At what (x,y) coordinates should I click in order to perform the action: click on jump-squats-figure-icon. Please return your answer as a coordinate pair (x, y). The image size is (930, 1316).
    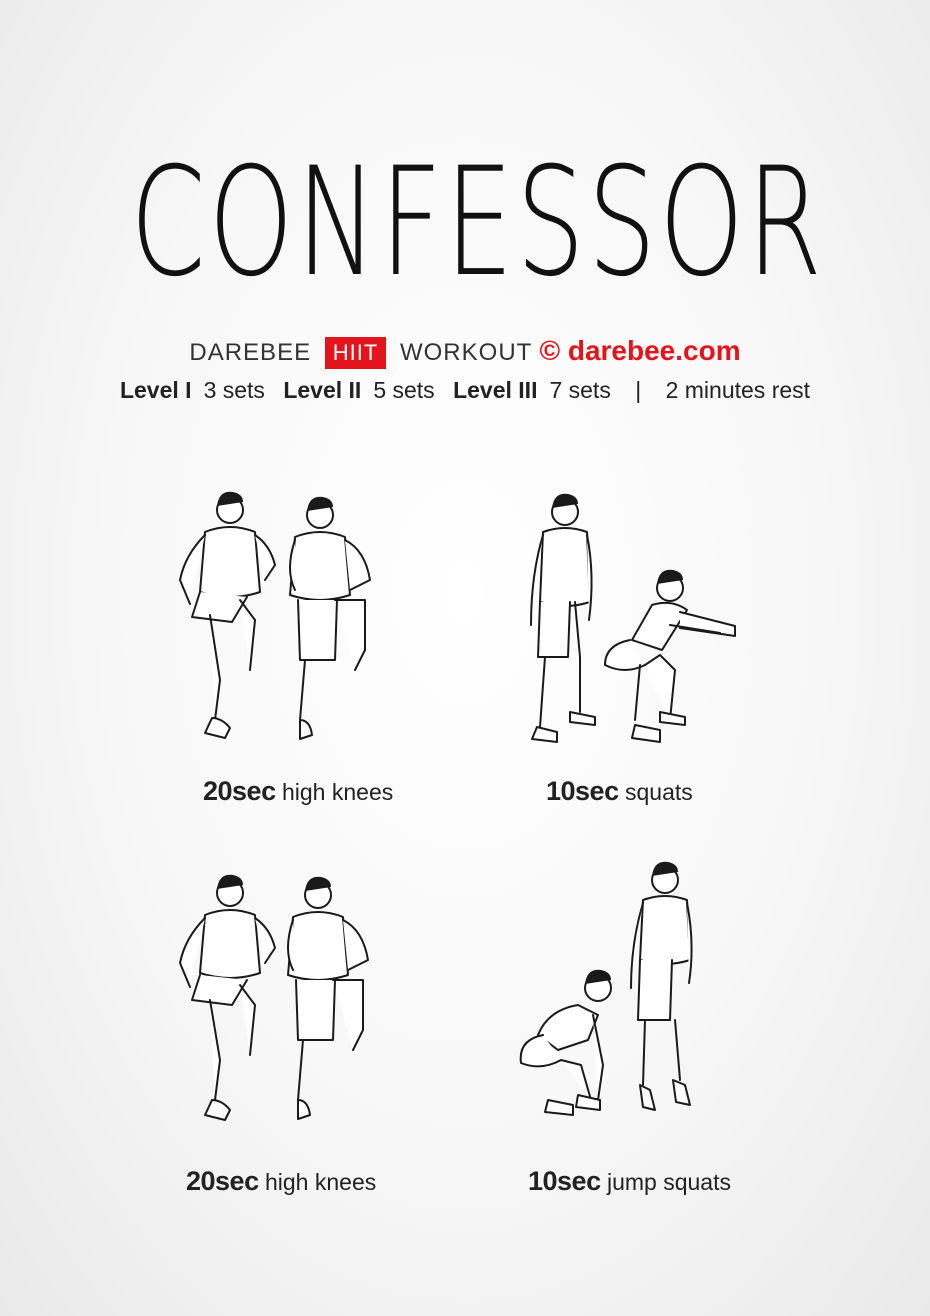
    Looking at the image, I should click on (606, 988).